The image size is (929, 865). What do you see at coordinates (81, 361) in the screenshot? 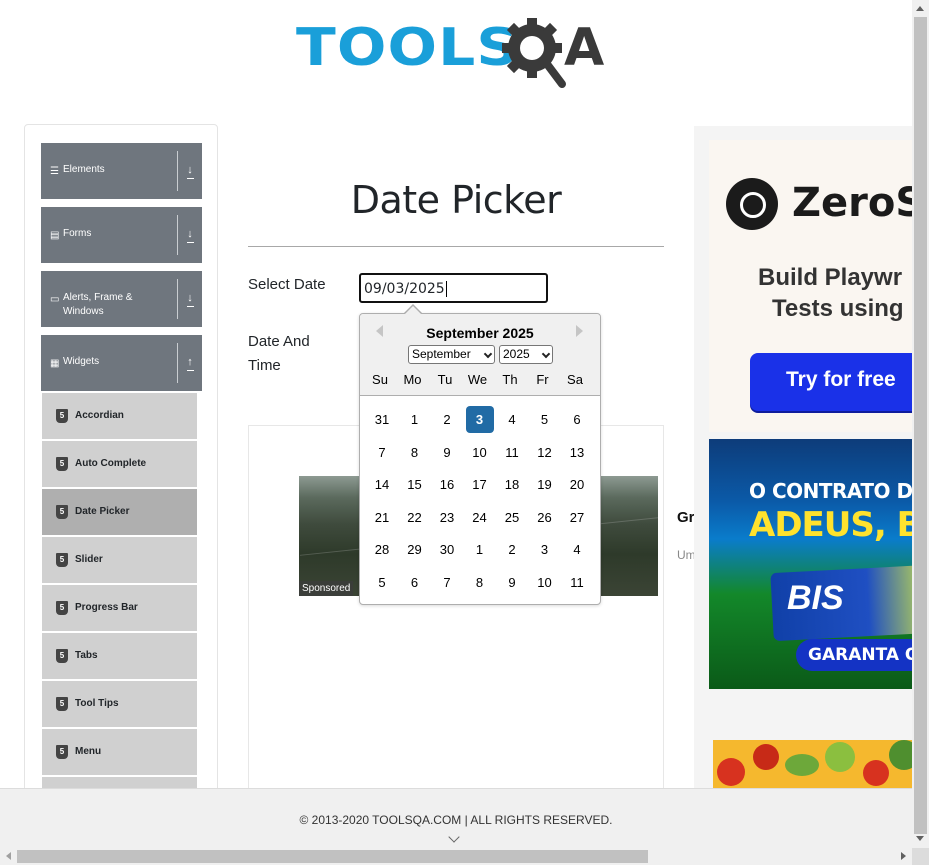
I see `group-label: Widgets` at bounding box center [81, 361].